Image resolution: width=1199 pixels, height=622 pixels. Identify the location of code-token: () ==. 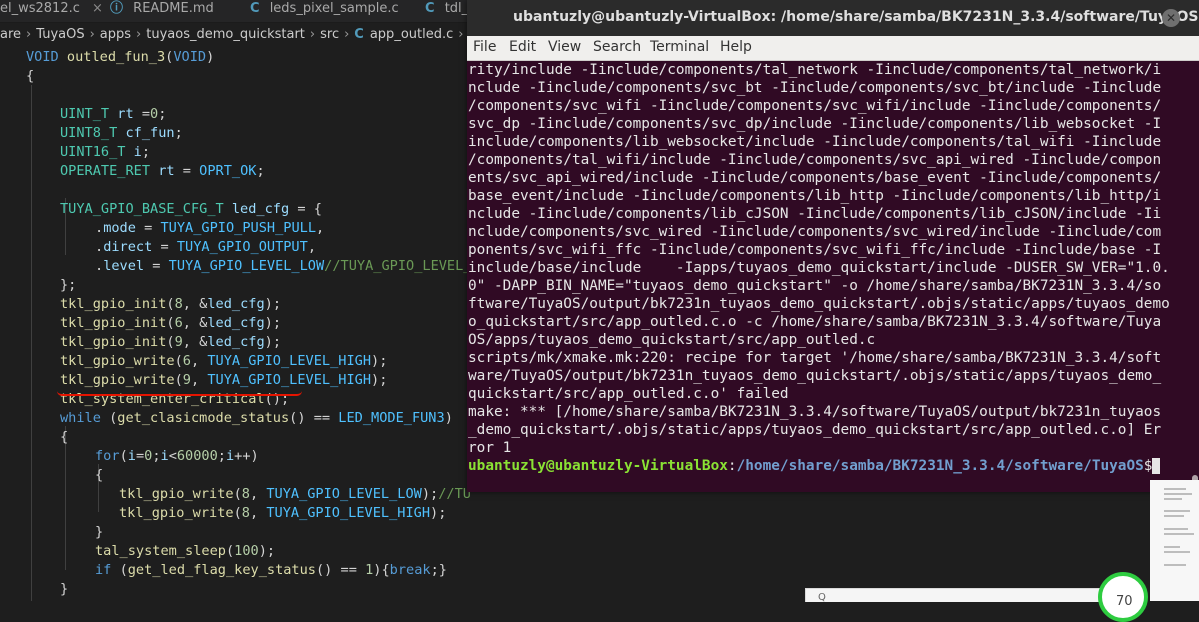
(341, 570).